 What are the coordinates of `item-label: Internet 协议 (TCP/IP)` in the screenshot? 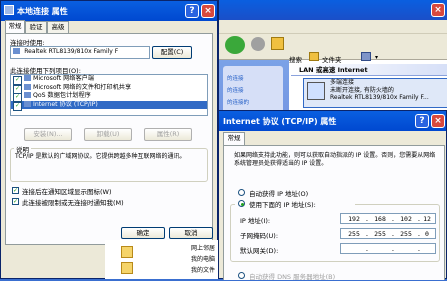 It's located at (65, 104).